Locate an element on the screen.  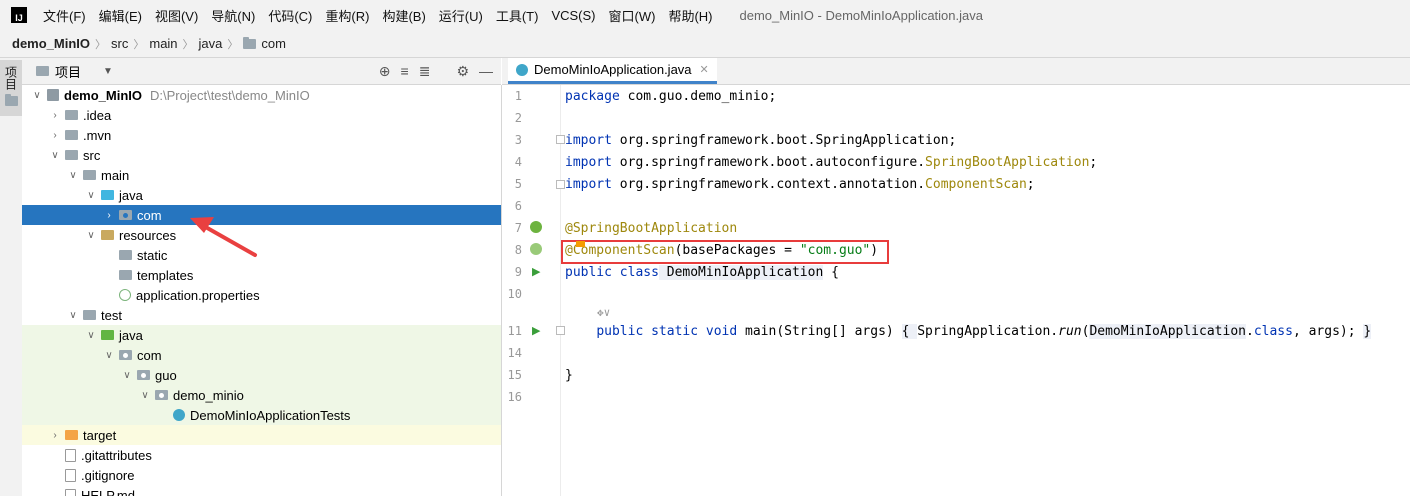
tree-item: › com is located at coordinates (261, 215).